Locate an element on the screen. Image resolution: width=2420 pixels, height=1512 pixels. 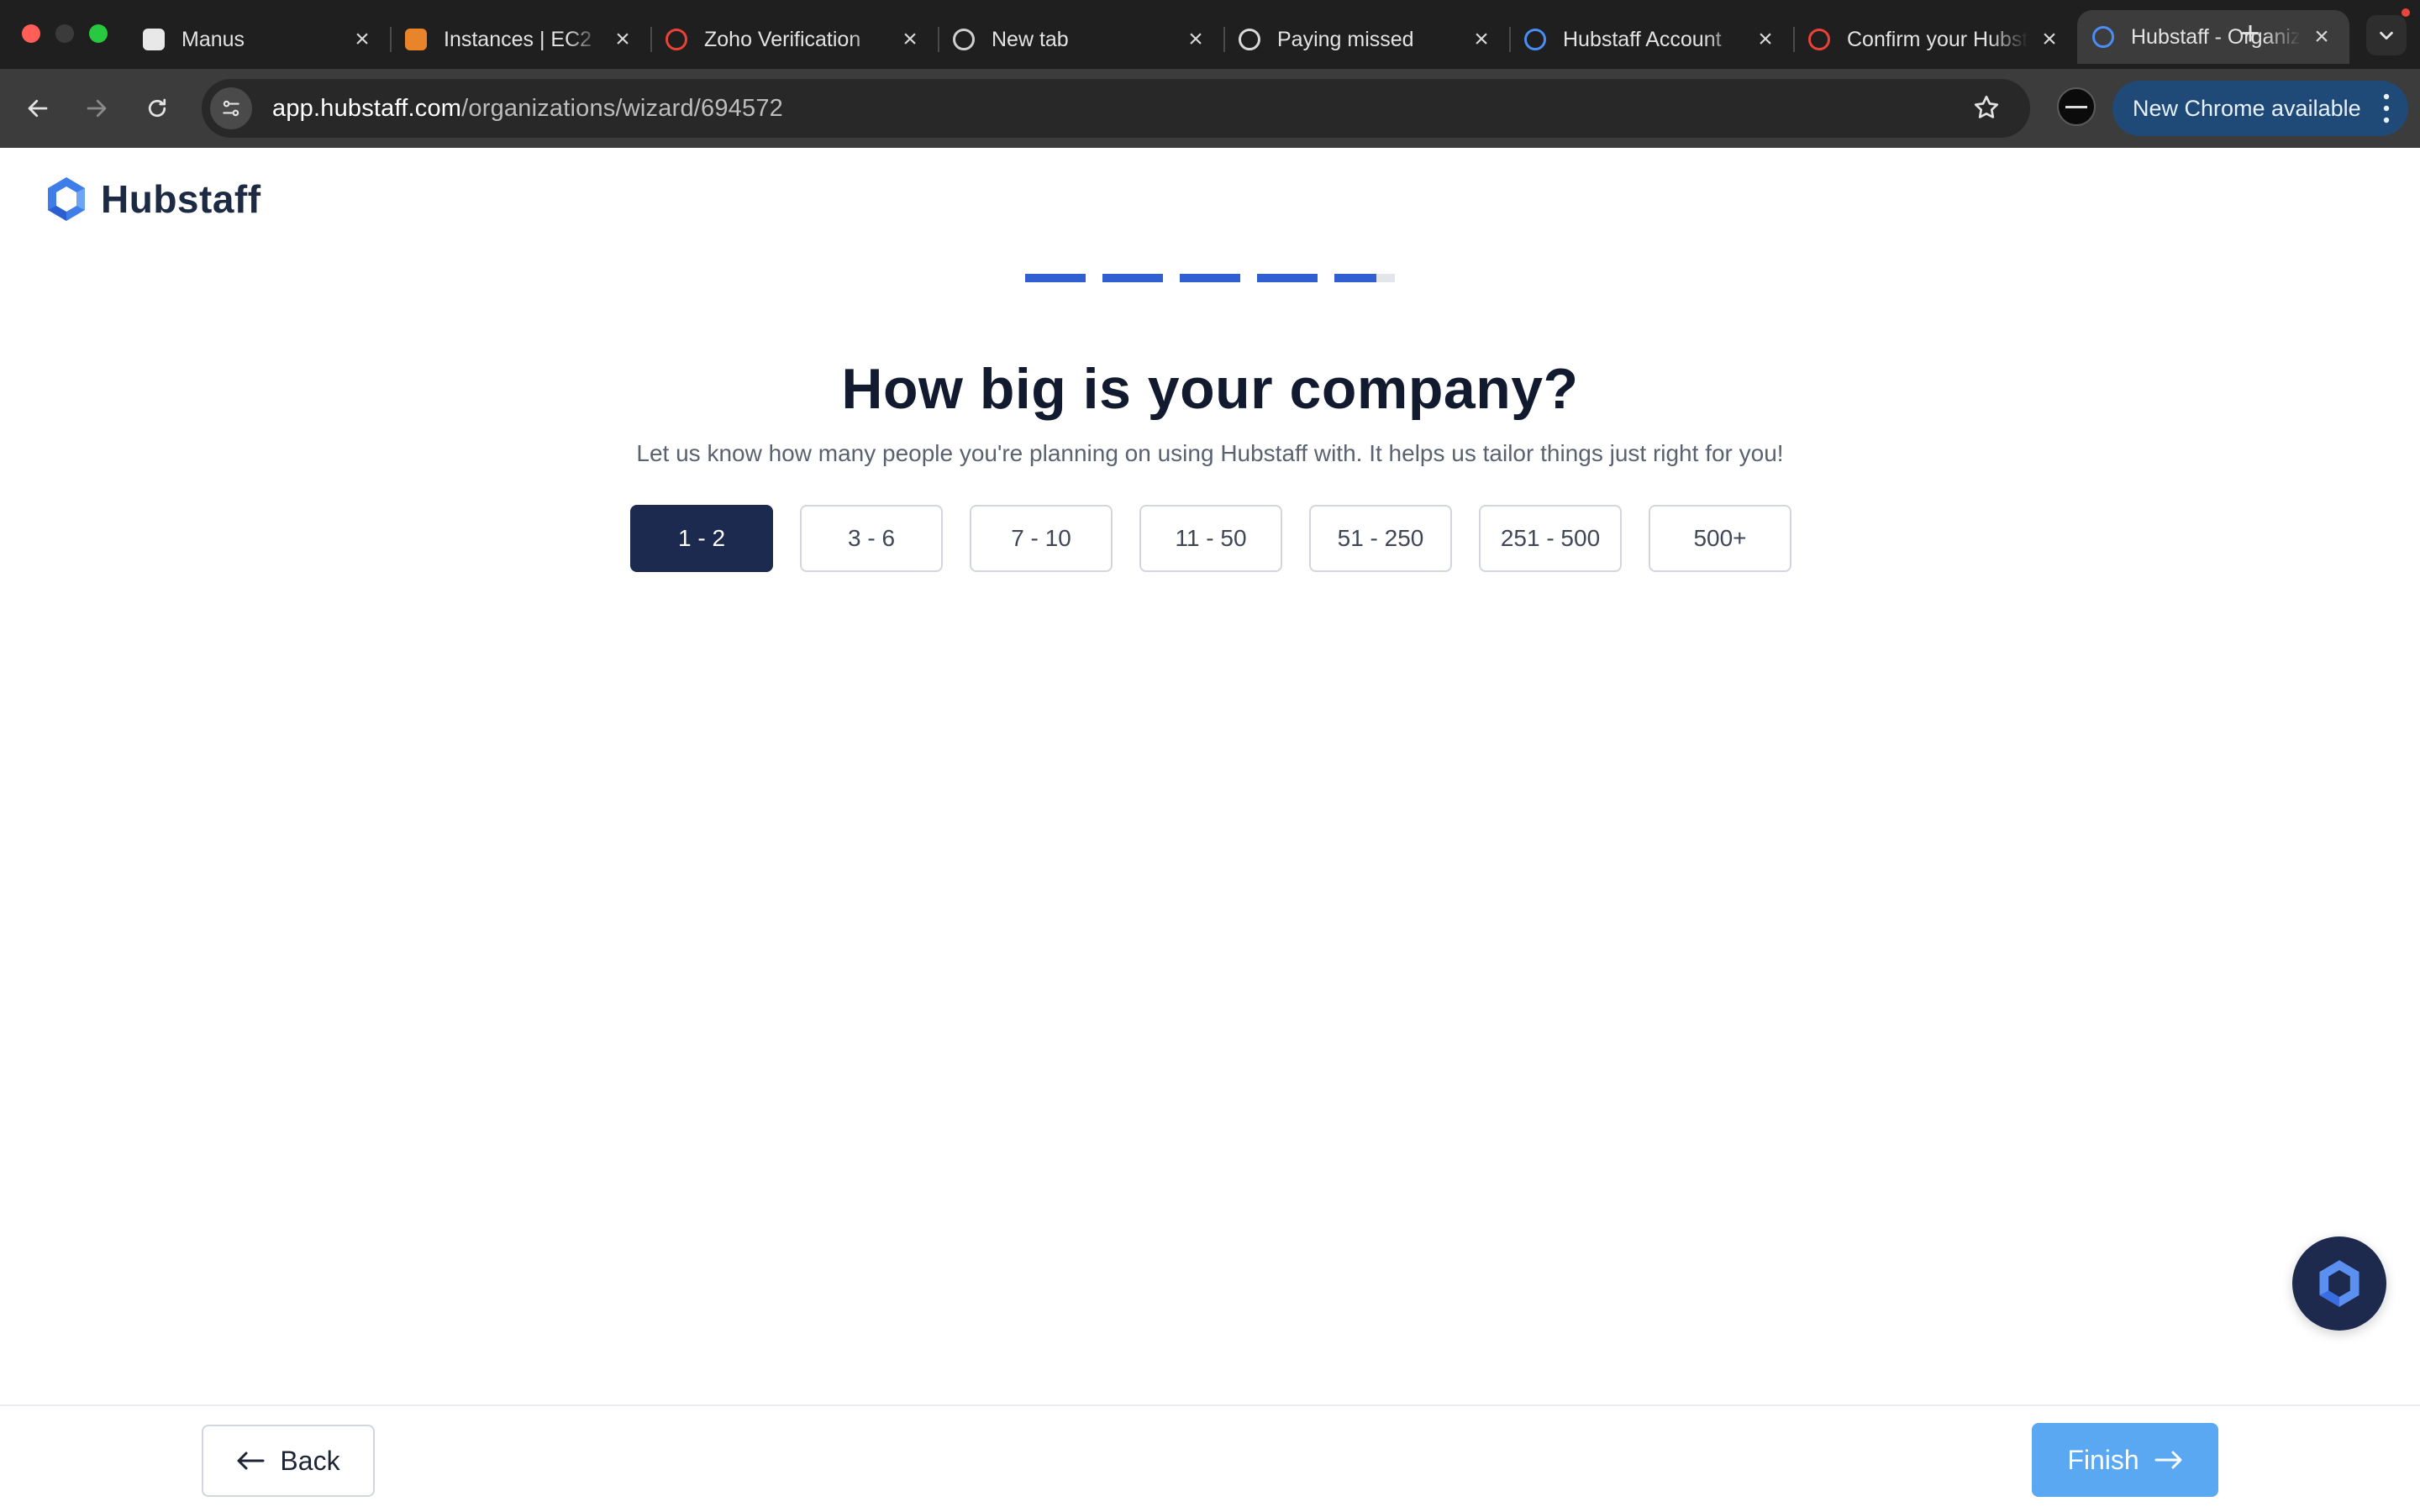
browser-tab-title: Hubstaff Account is located at coordinates (1643, 39).